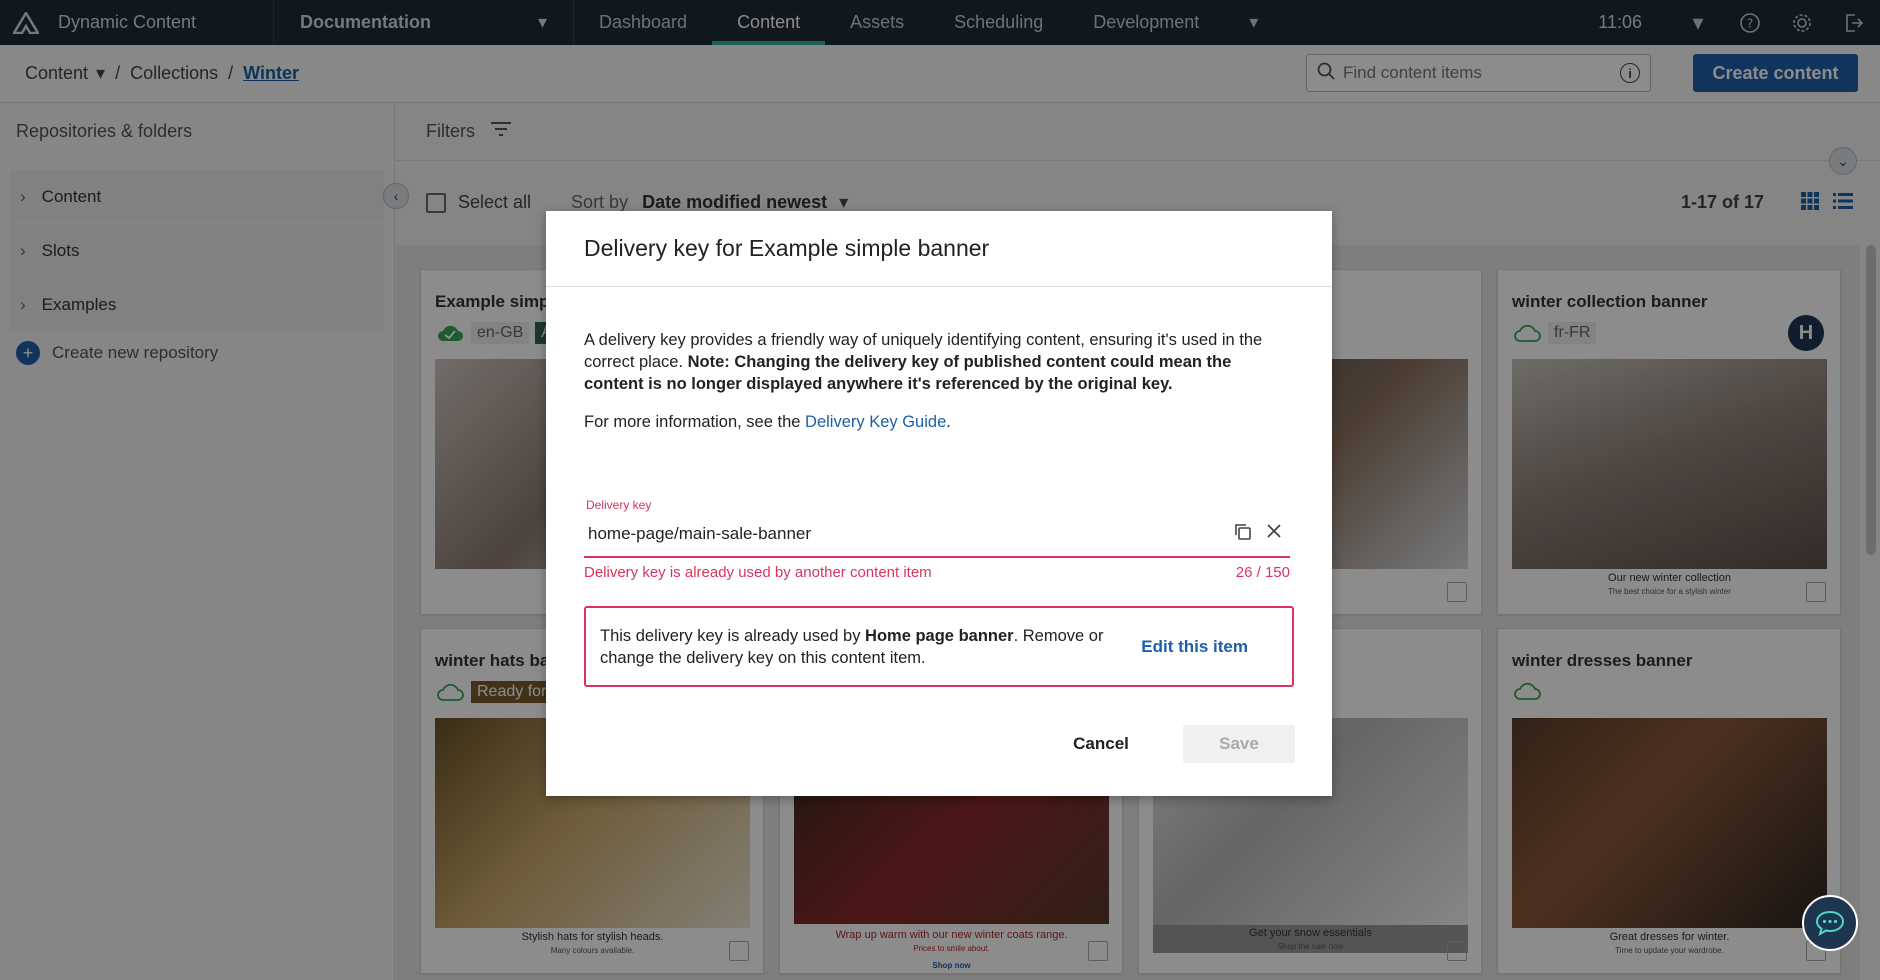 This screenshot has width=1880, height=980. I want to click on chat-icon, so click(1830, 923).